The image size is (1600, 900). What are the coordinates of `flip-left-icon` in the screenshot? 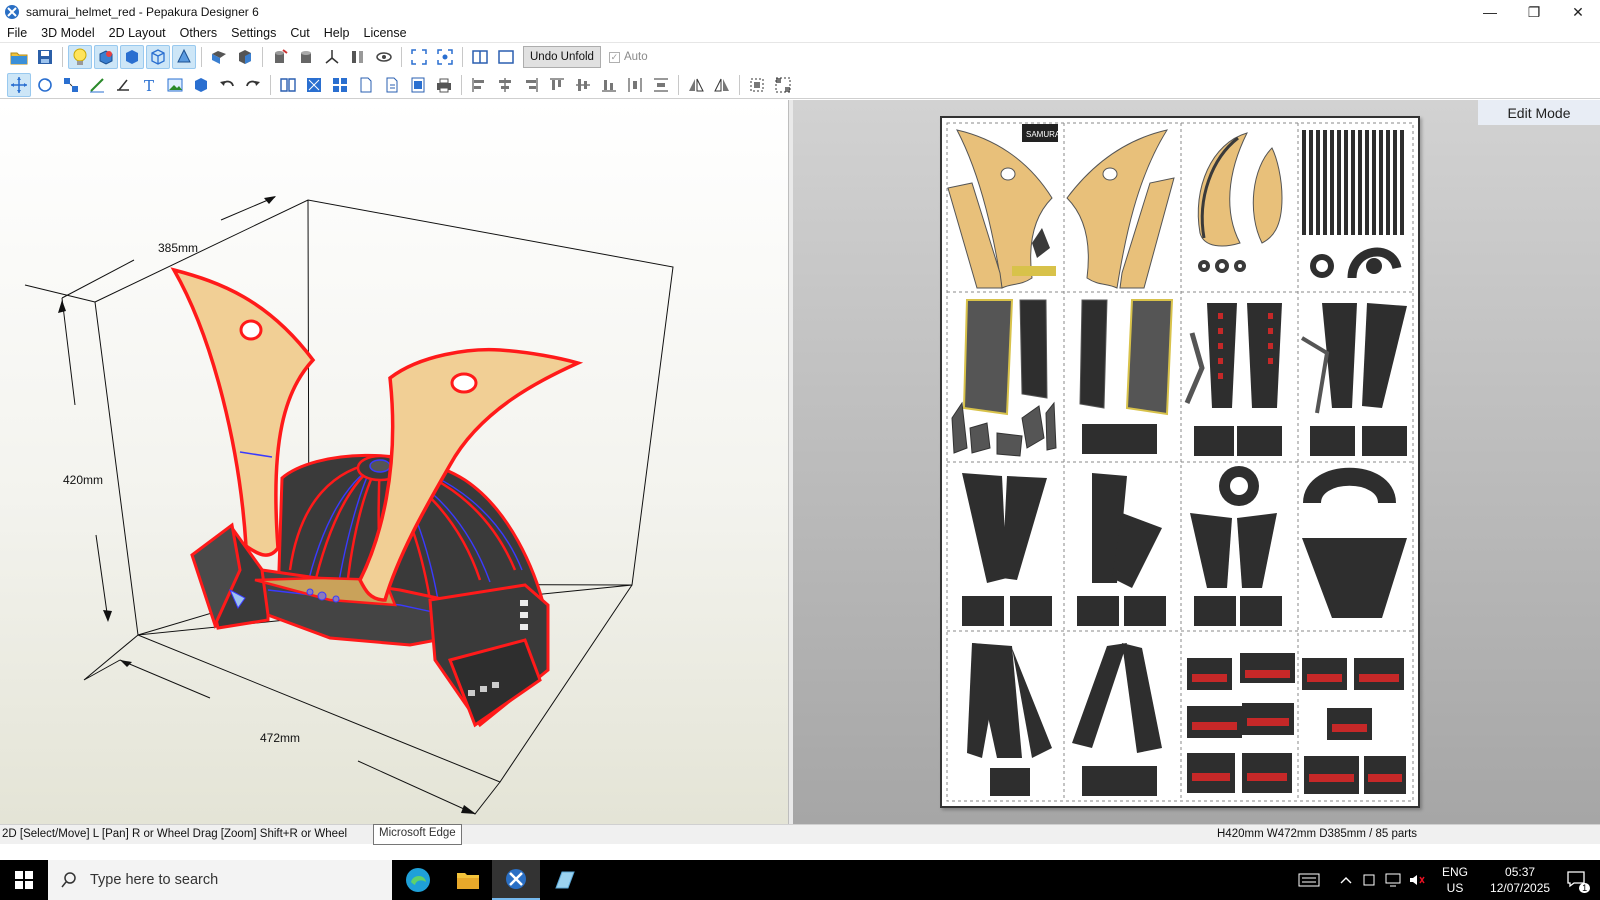 It's located at (696, 85).